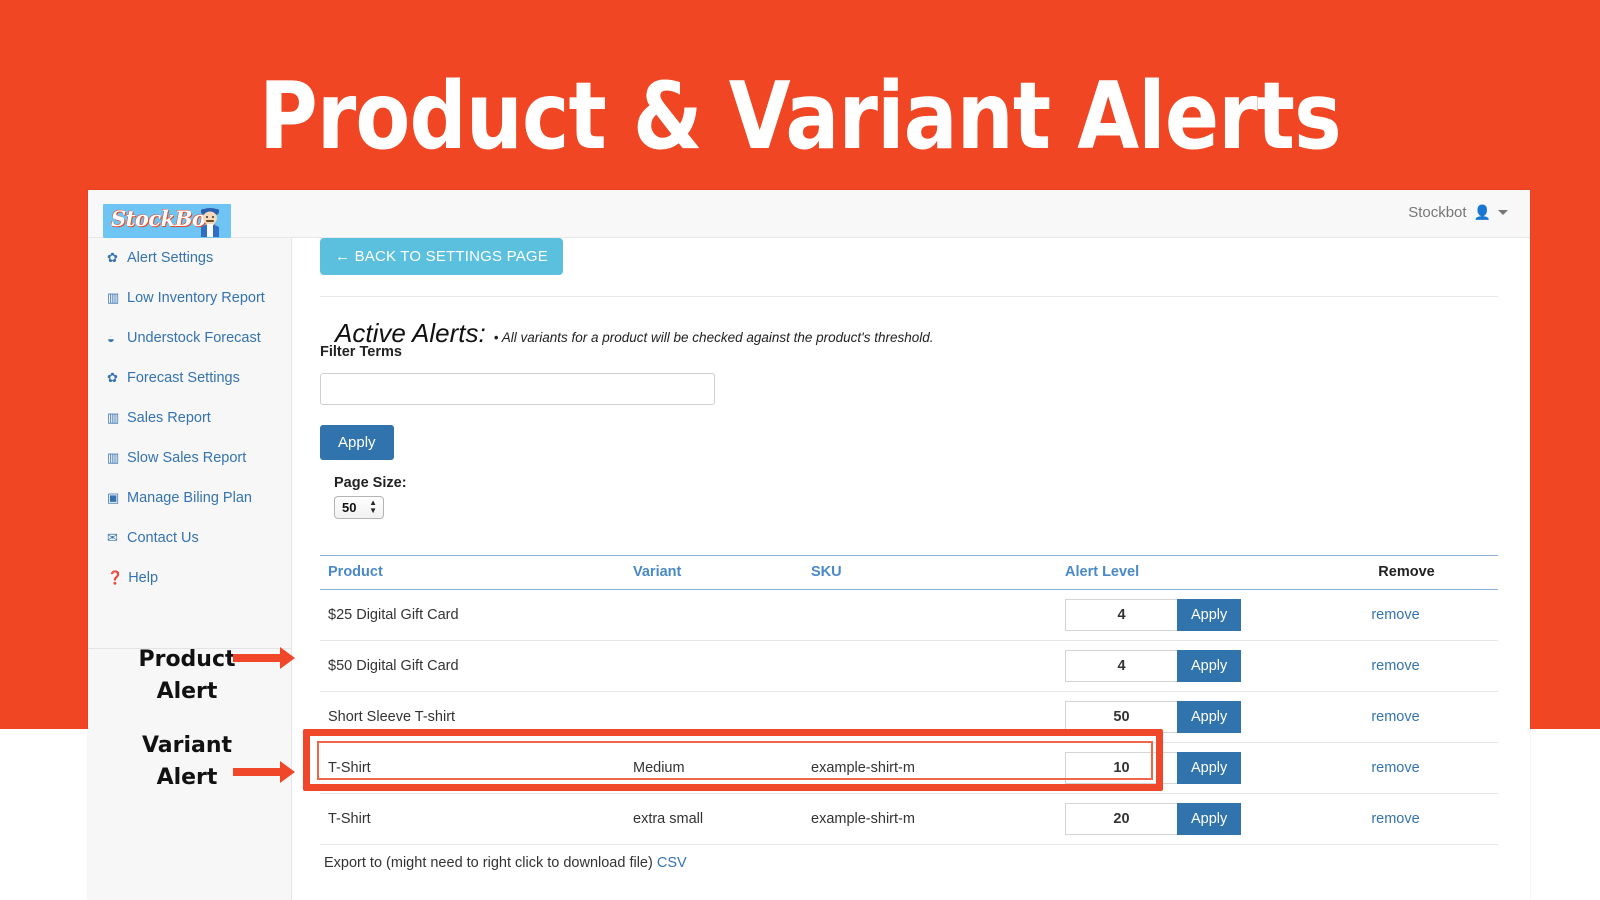 The width and height of the screenshot is (1600, 900). I want to click on sidebar-item-forecast-settings: ✿ Forecast Settings, so click(189, 378).